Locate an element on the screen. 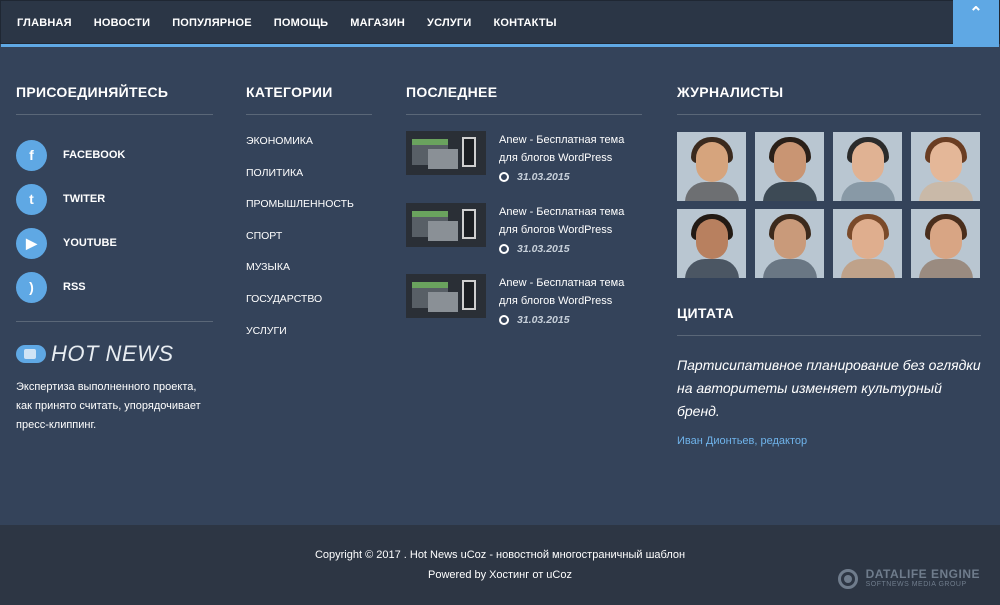 This screenshot has height=605, width=1000. categories-heading: КАТЕГОРИИ is located at coordinates (309, 99).